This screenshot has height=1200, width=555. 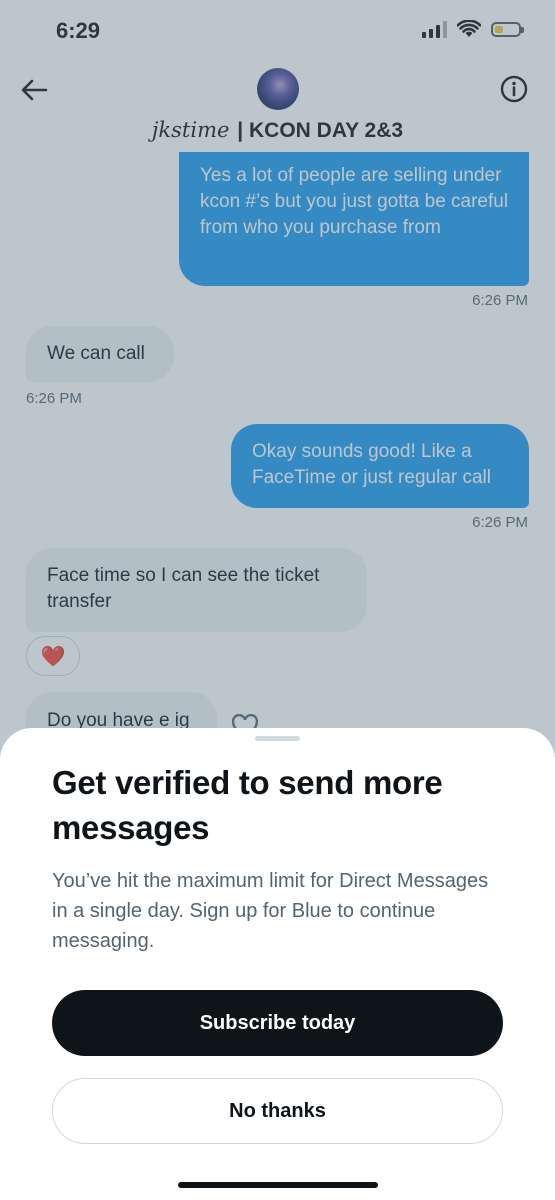 I want to click on sheet-grabber, so click(x=277, y=738).